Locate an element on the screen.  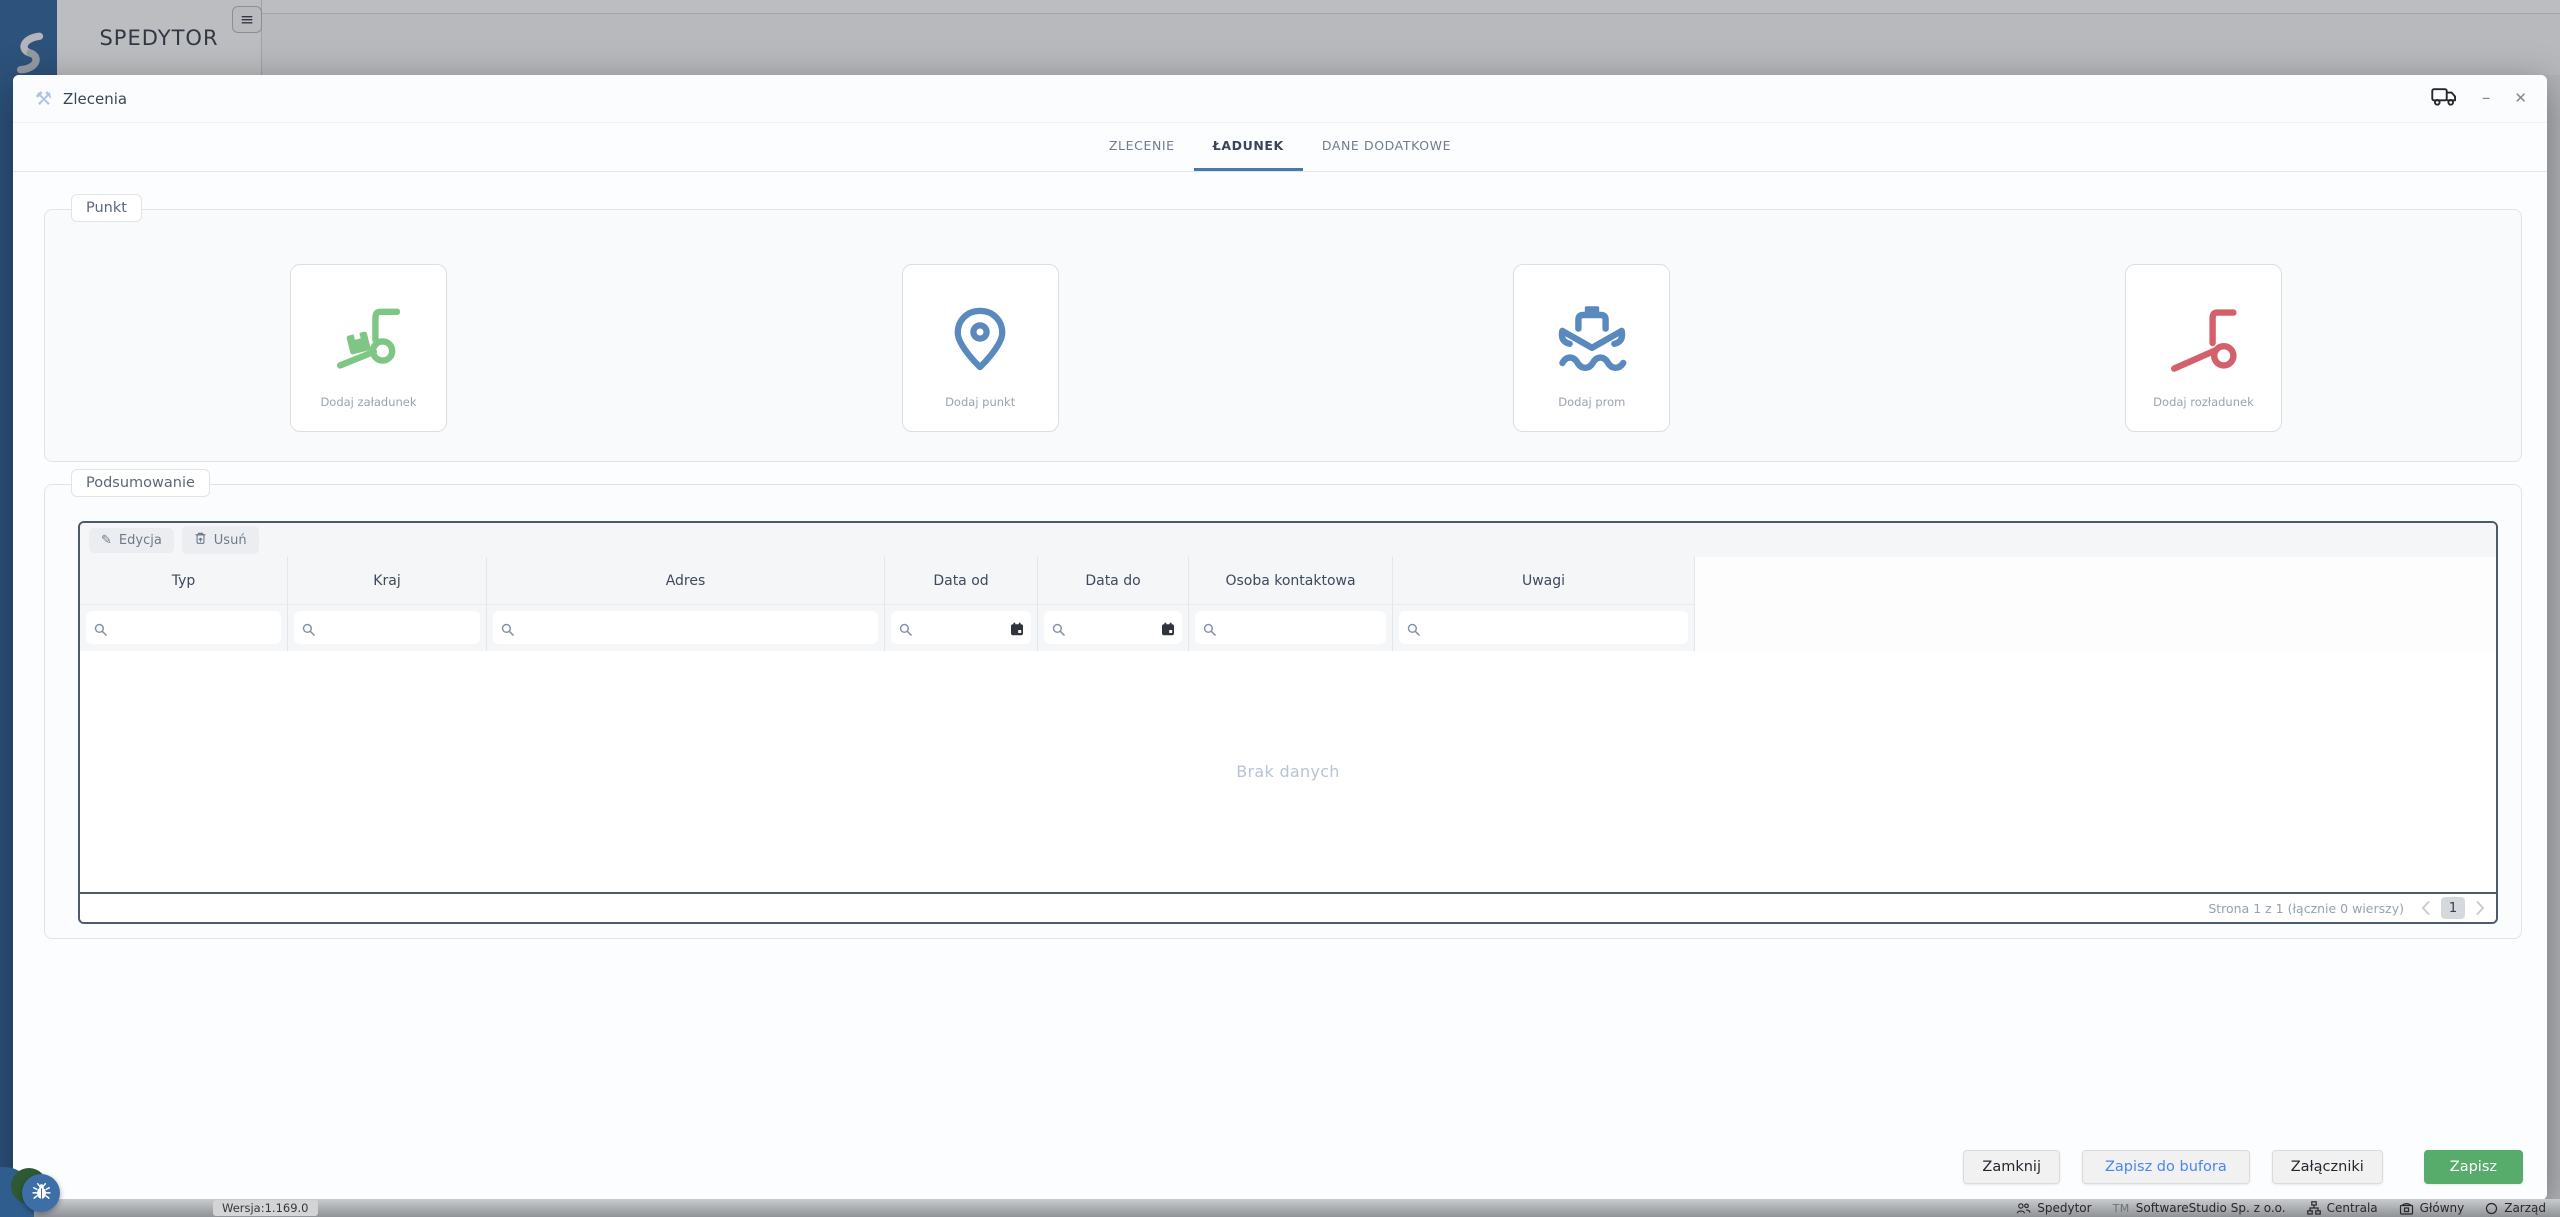
grid-toolbar: ✎ Edycja Usuń is located at coordinates (1288, 540).